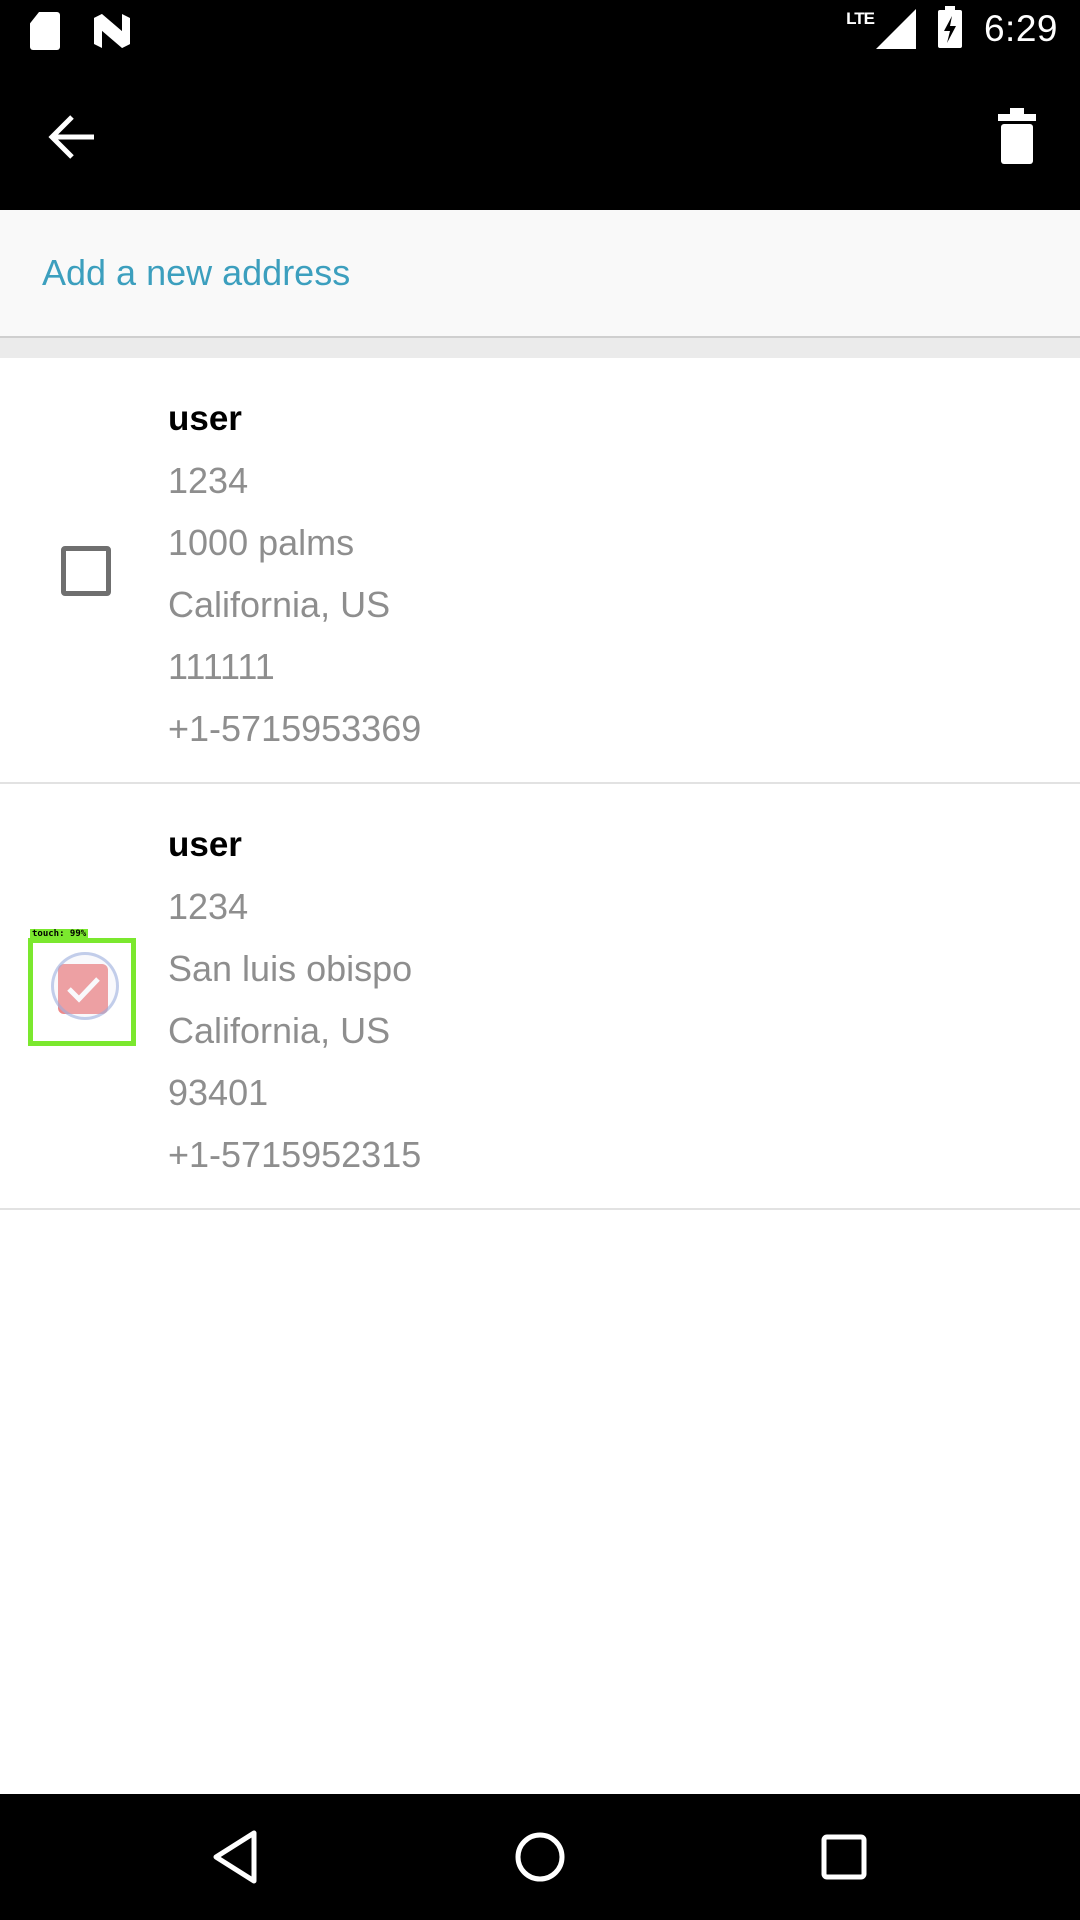 The width and height of the screenshot is (1080, 1920). What do you see at coordinates (290, 968) in the screenshot?
I see `address-line2: San luis obispo` at bounding box center [290, 968].